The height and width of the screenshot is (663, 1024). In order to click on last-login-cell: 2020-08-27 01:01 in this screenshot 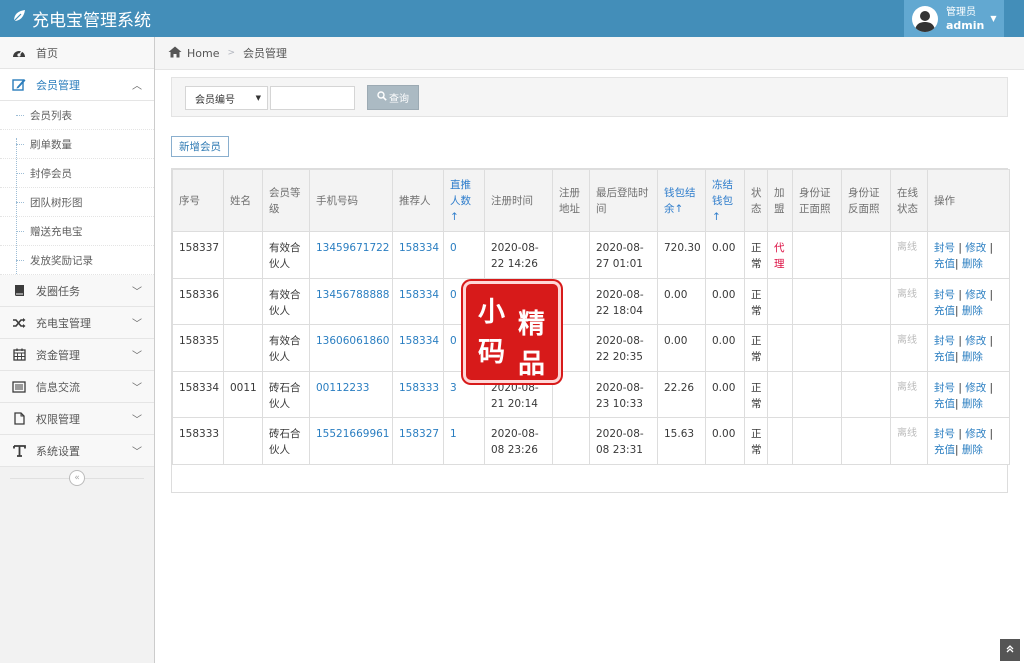, I will do `click(623, 255)`.